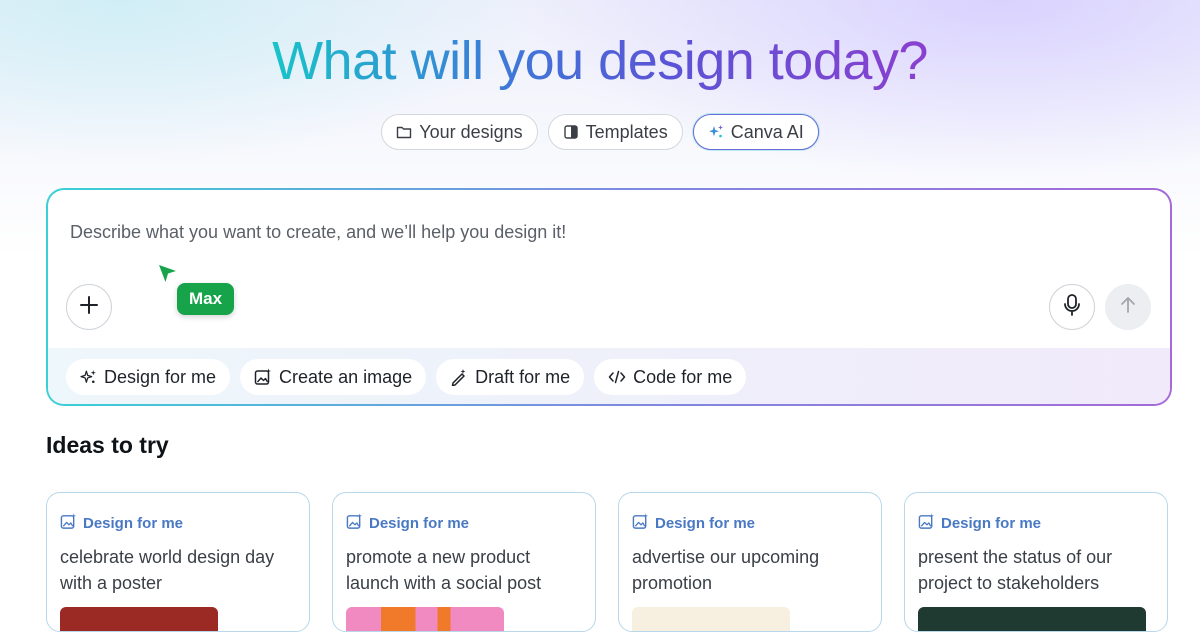 This screenshot has width=1200, height=632. I want to click on idea-text: celebrate world design day with a poster, so click(167, 570).